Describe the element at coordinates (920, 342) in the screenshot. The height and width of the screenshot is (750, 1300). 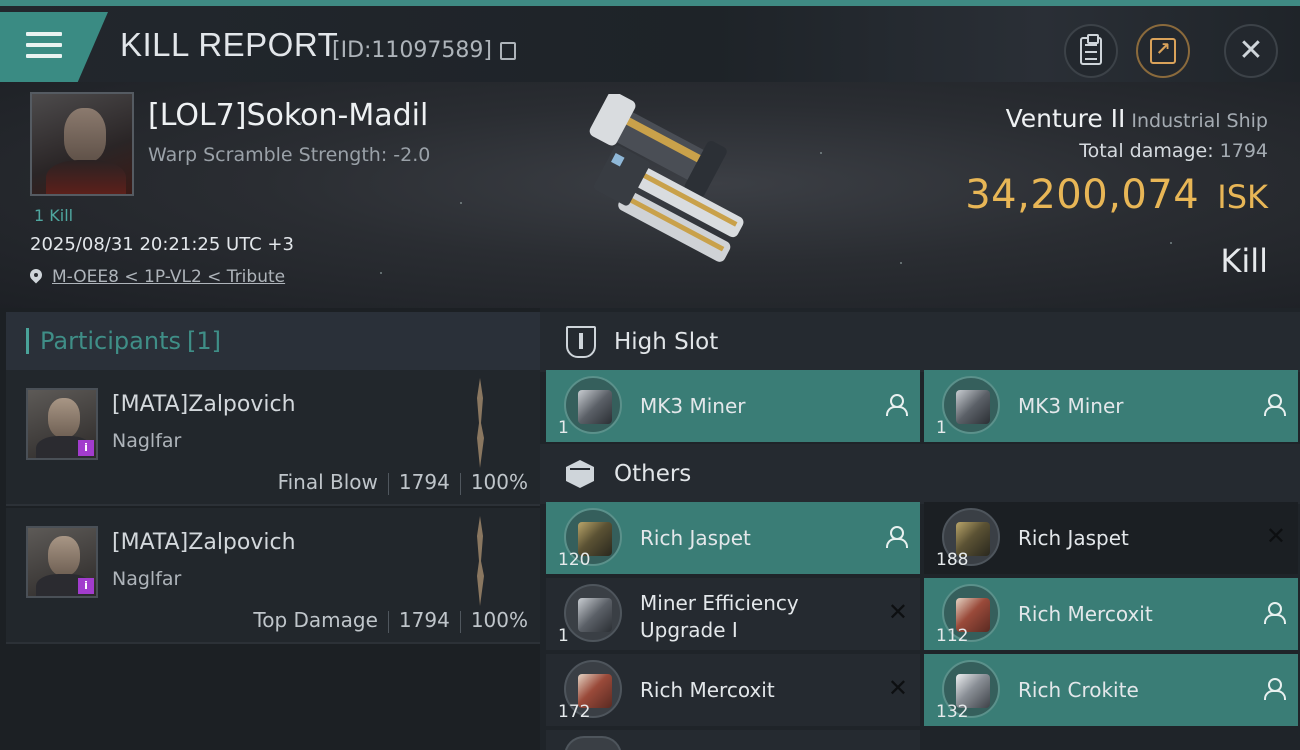
I see `high-slot-header: High Slot` at that location.